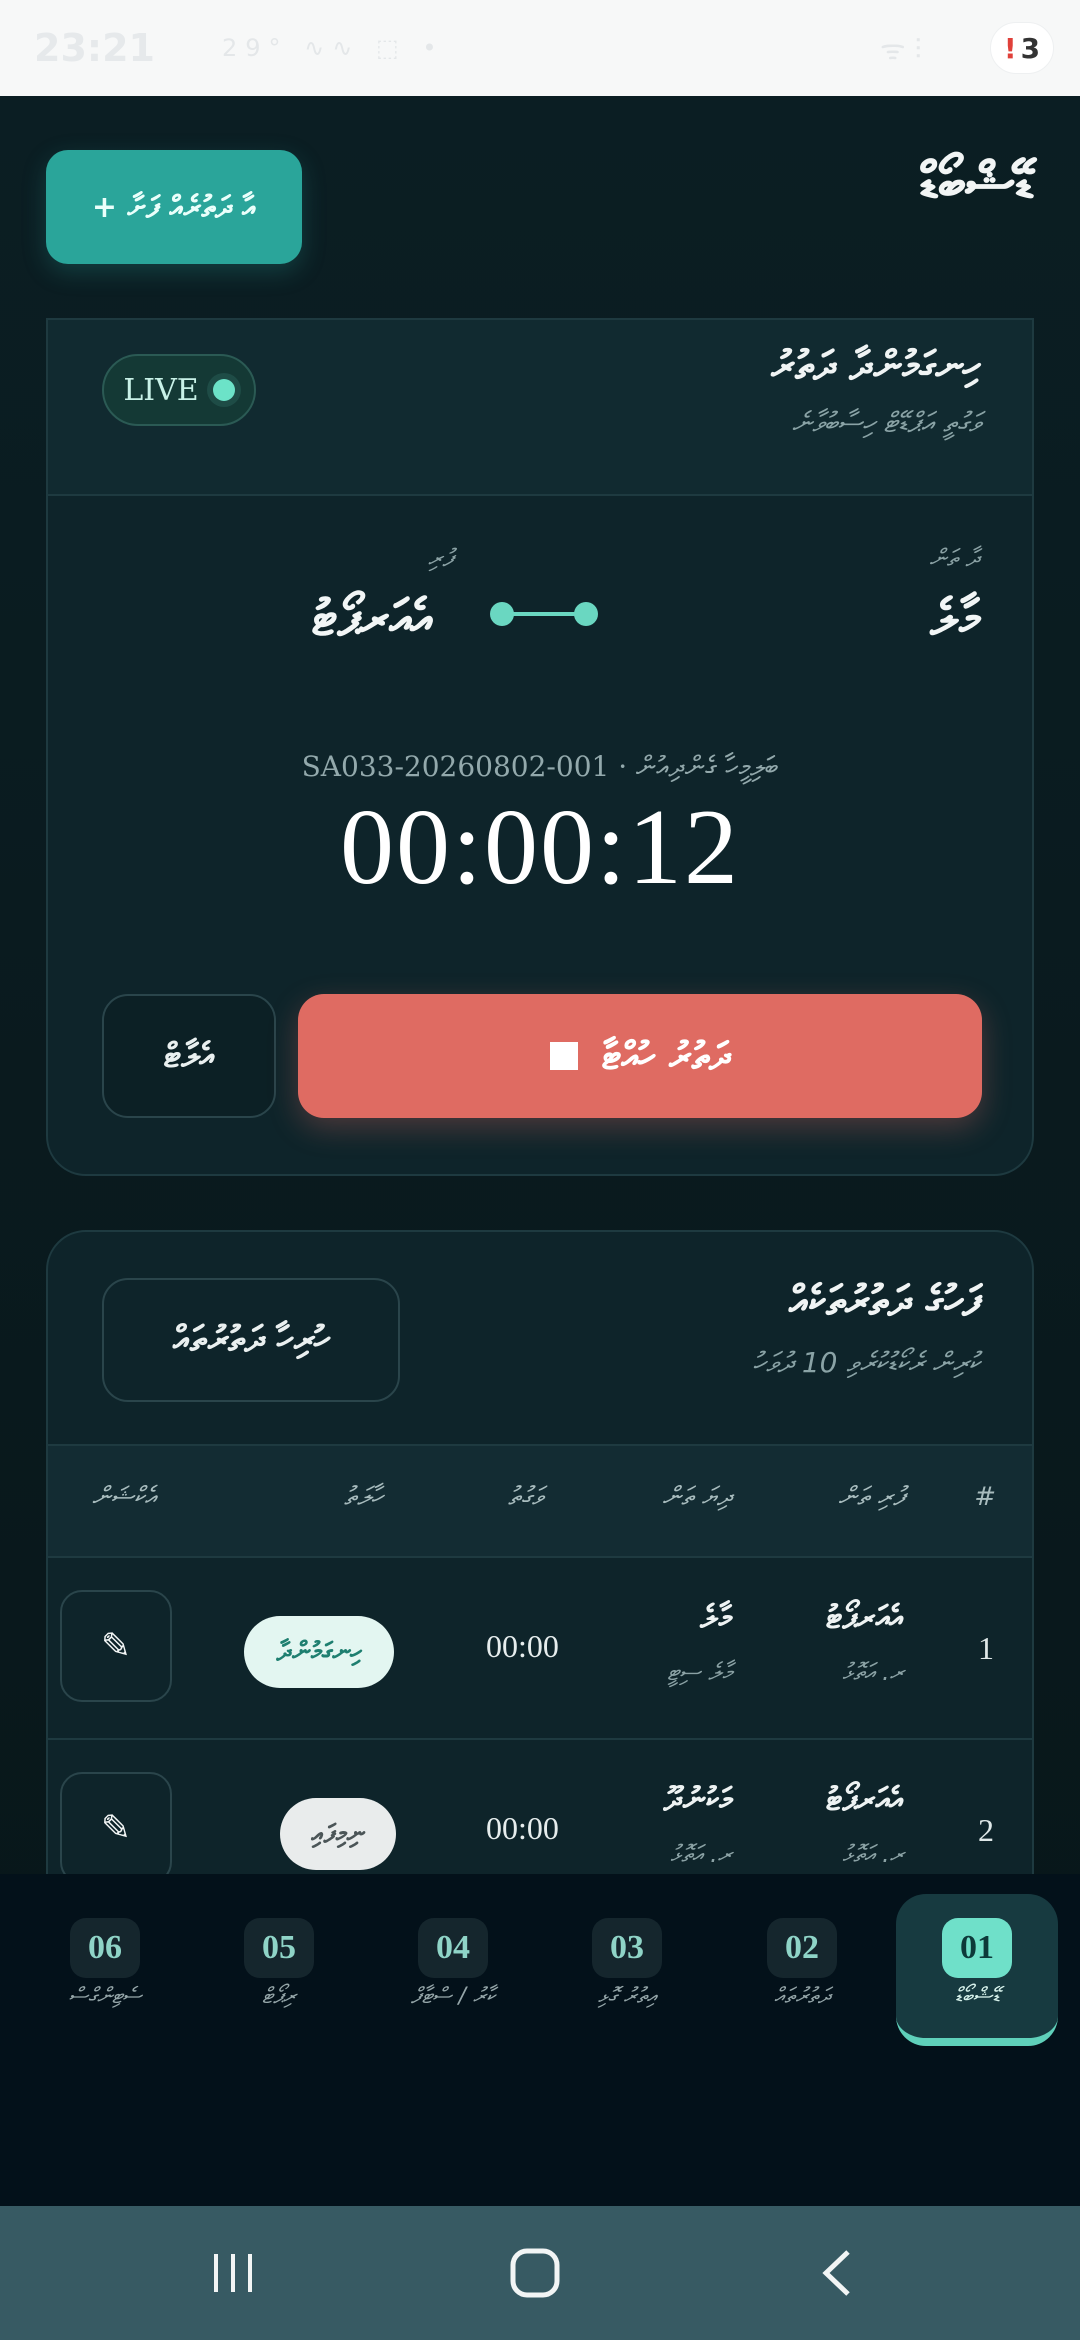 This screenshot has width=1080, height=2340. I want to click on page-title: ޑޭޝްބޯޑް, so click(976, 183).